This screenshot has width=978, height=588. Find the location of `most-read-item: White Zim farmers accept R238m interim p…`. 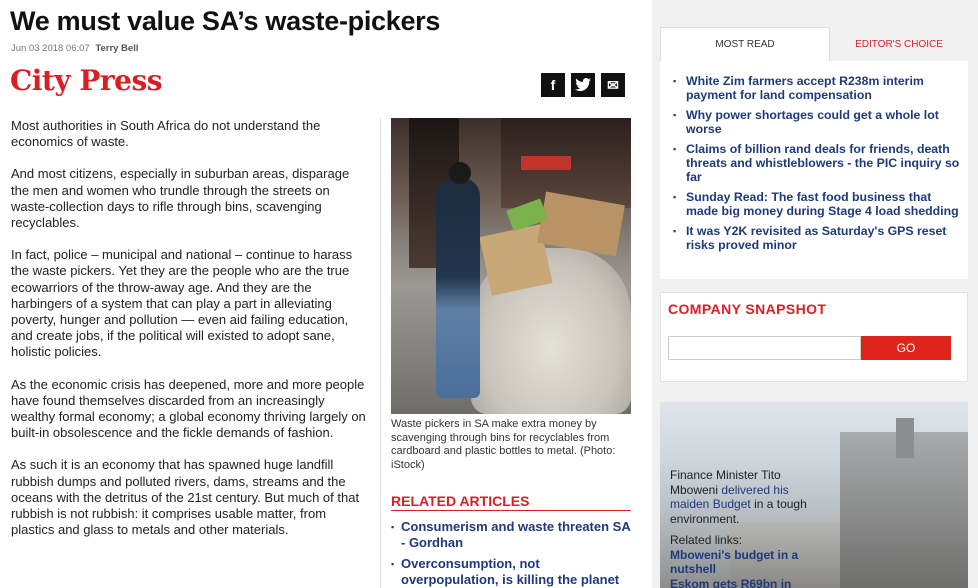

most-read-item: White Zim farmers accept R238m interim p… is located at coordinates (818, 88).